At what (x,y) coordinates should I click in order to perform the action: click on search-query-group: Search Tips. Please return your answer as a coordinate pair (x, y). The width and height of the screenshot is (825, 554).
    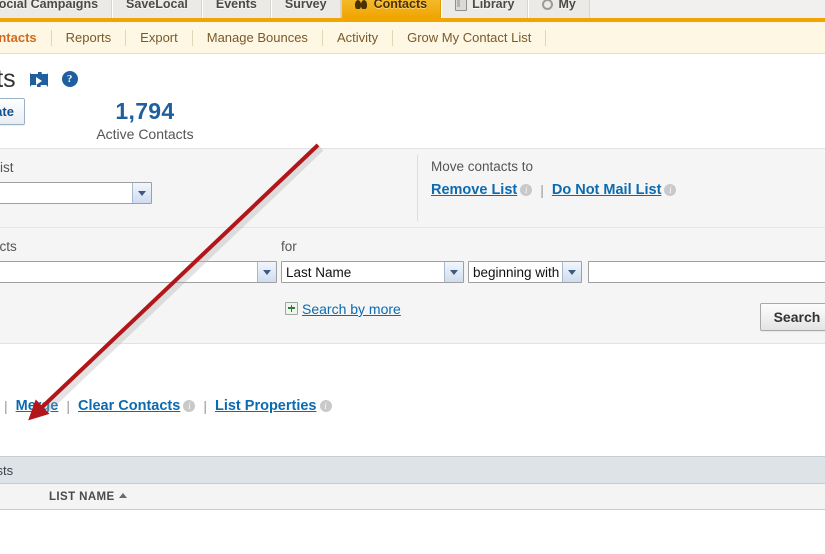
    Looking at the image, I should click on (706, 260).